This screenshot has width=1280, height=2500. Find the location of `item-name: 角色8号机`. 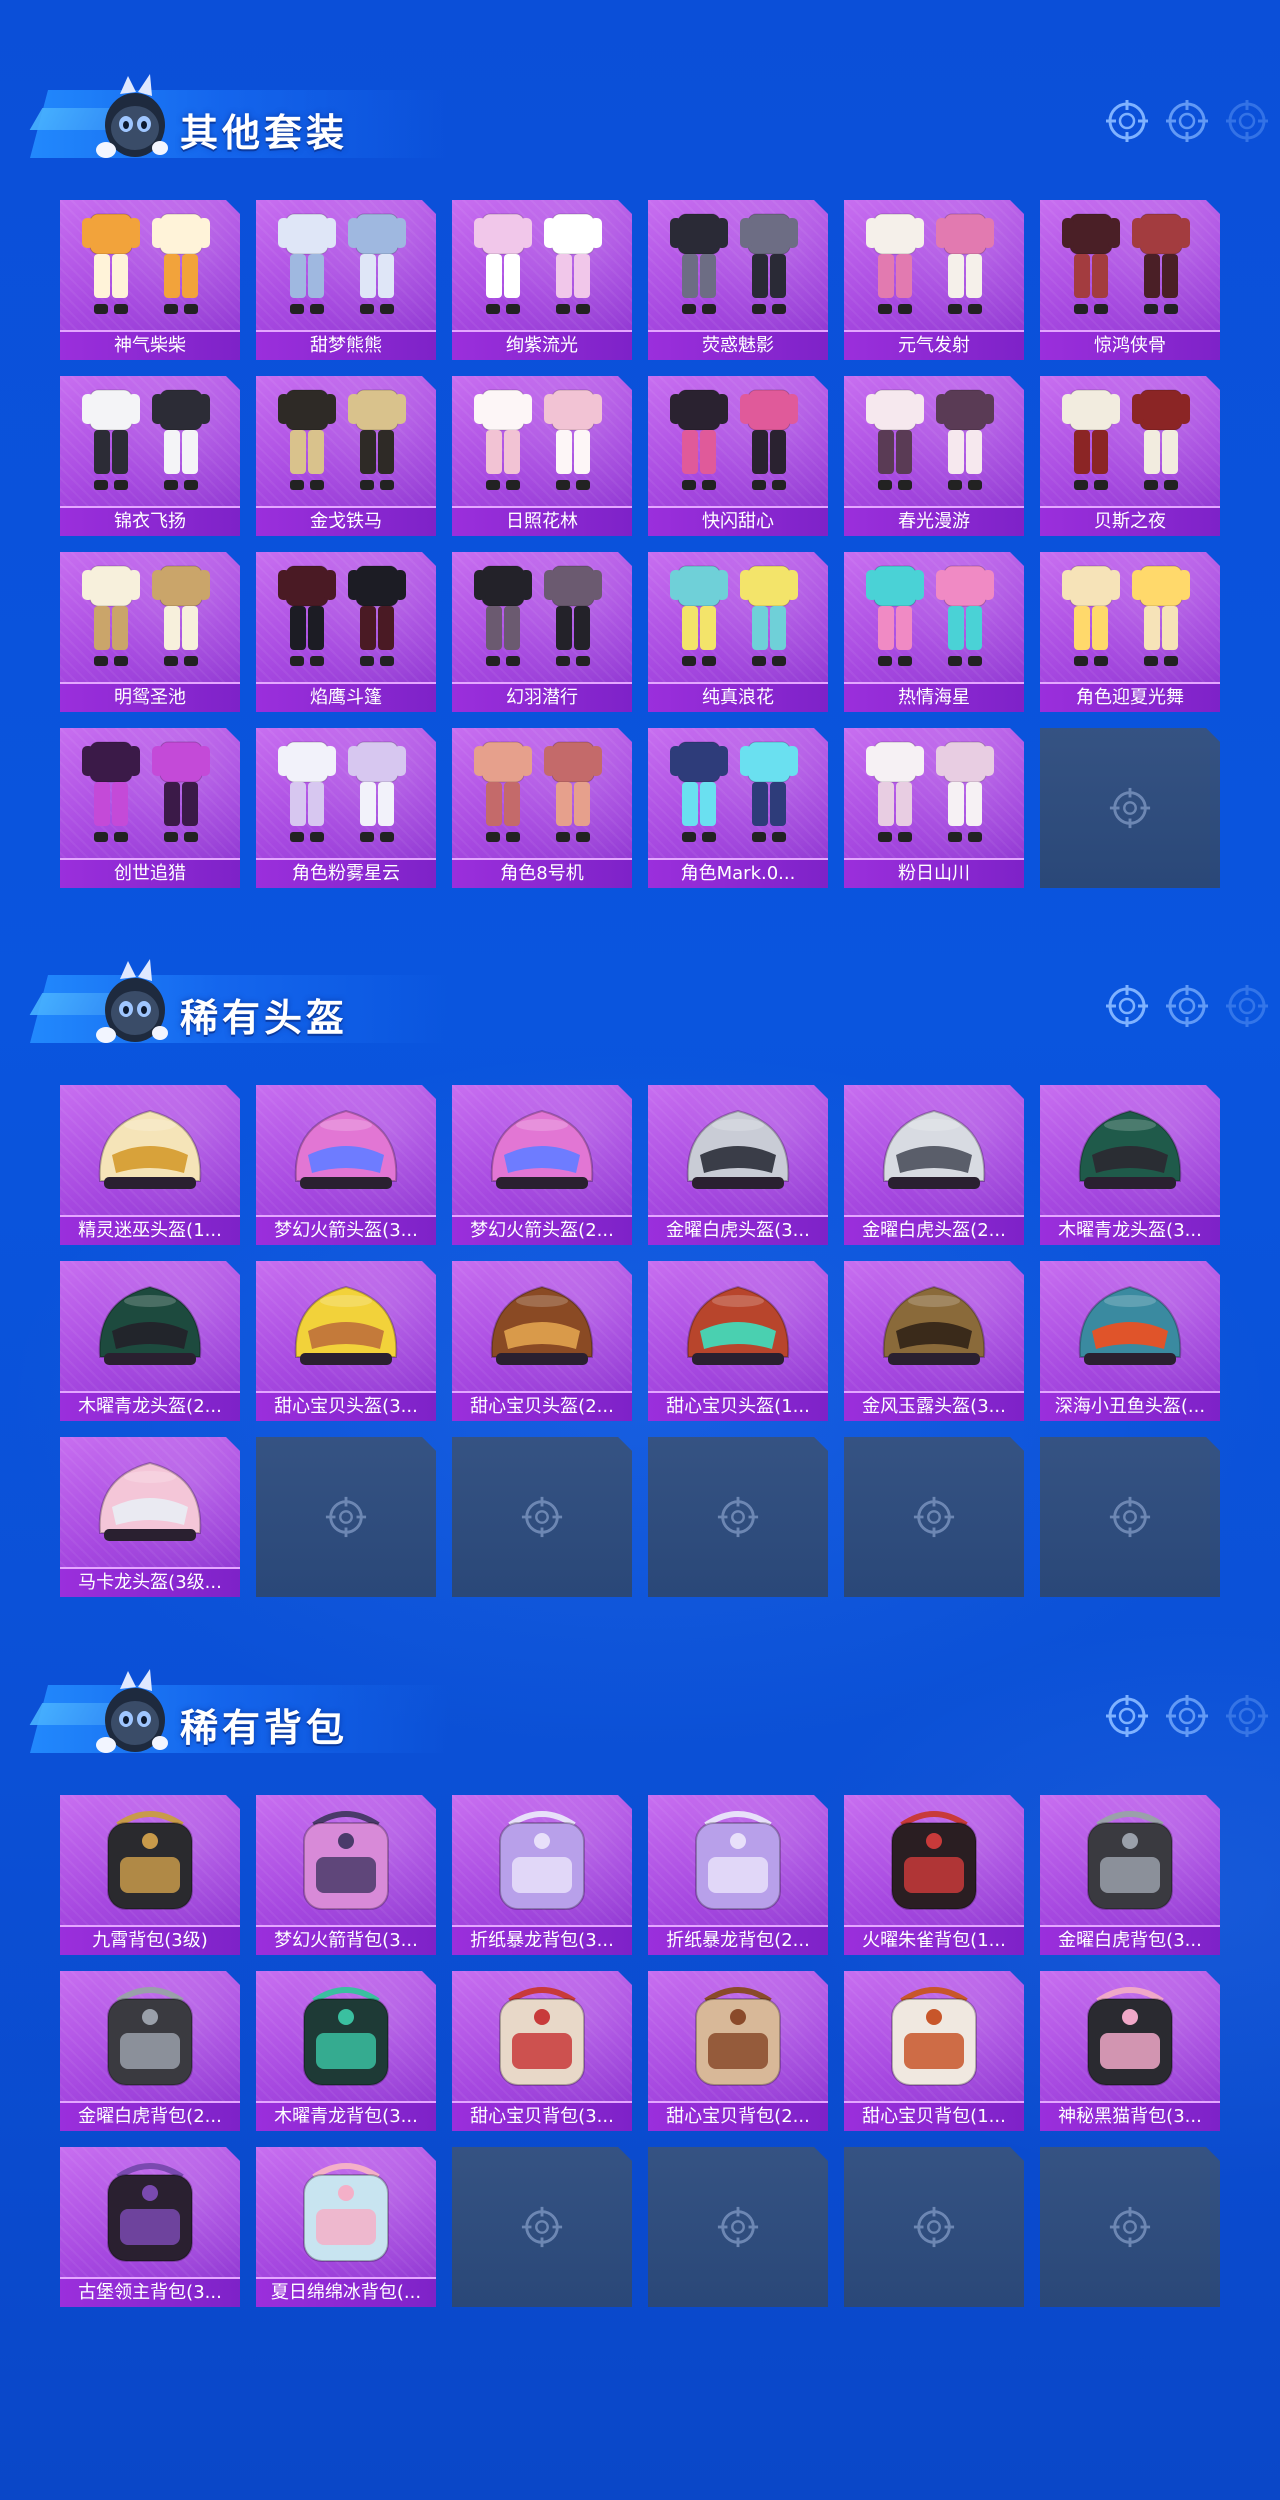

item-name: 角色8号机 is located at coordinates (542, 873).